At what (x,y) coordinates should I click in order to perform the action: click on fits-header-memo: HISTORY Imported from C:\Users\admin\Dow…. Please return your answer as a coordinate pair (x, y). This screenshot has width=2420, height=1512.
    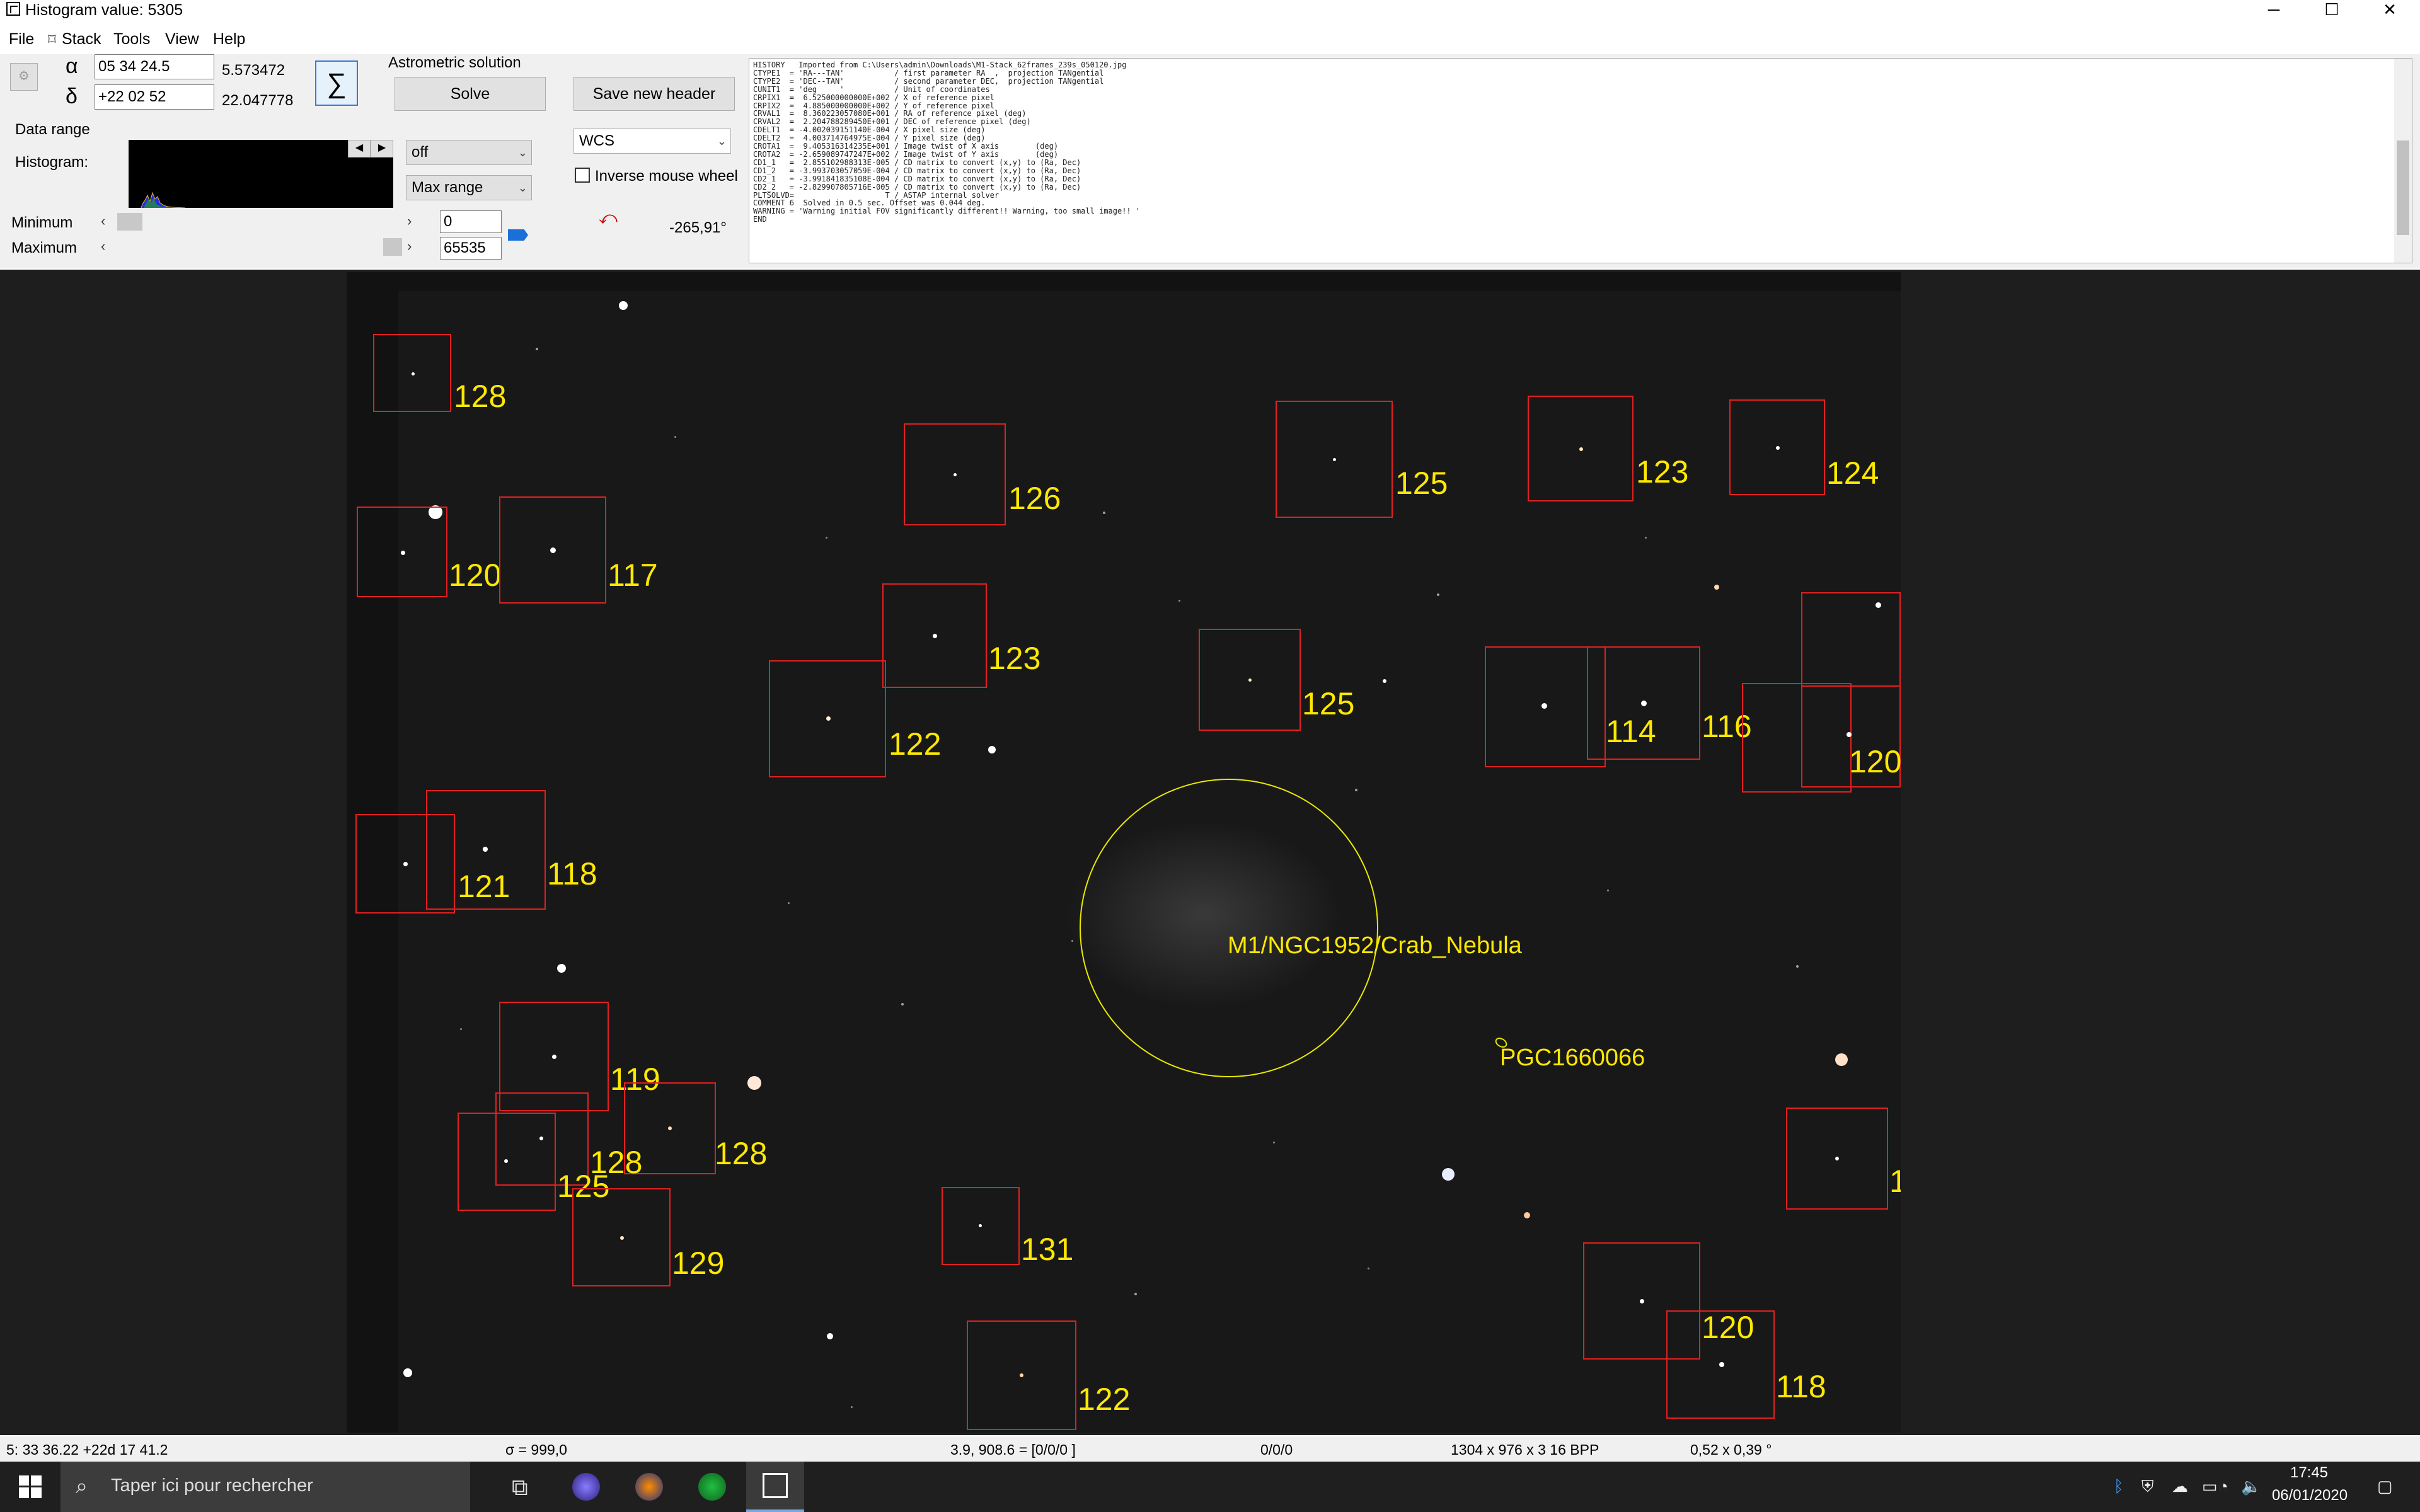
    Looking at the image, I should click on (1580, 160).